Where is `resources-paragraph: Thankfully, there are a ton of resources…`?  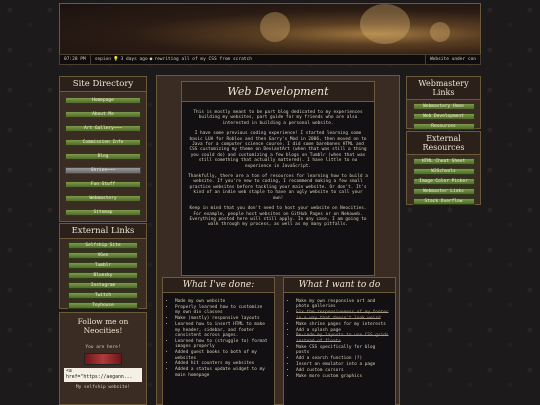
resources-paragraph: Thankfully, there are a ton of resources… is located at coordinates (278, 187).